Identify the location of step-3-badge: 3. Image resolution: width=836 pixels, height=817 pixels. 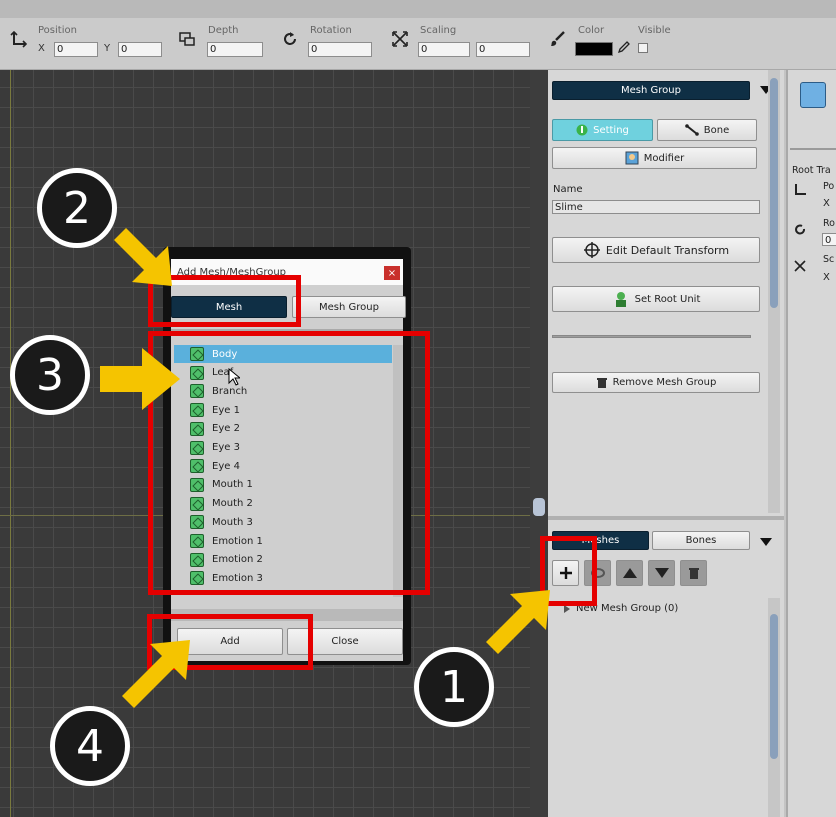
(50, 375).